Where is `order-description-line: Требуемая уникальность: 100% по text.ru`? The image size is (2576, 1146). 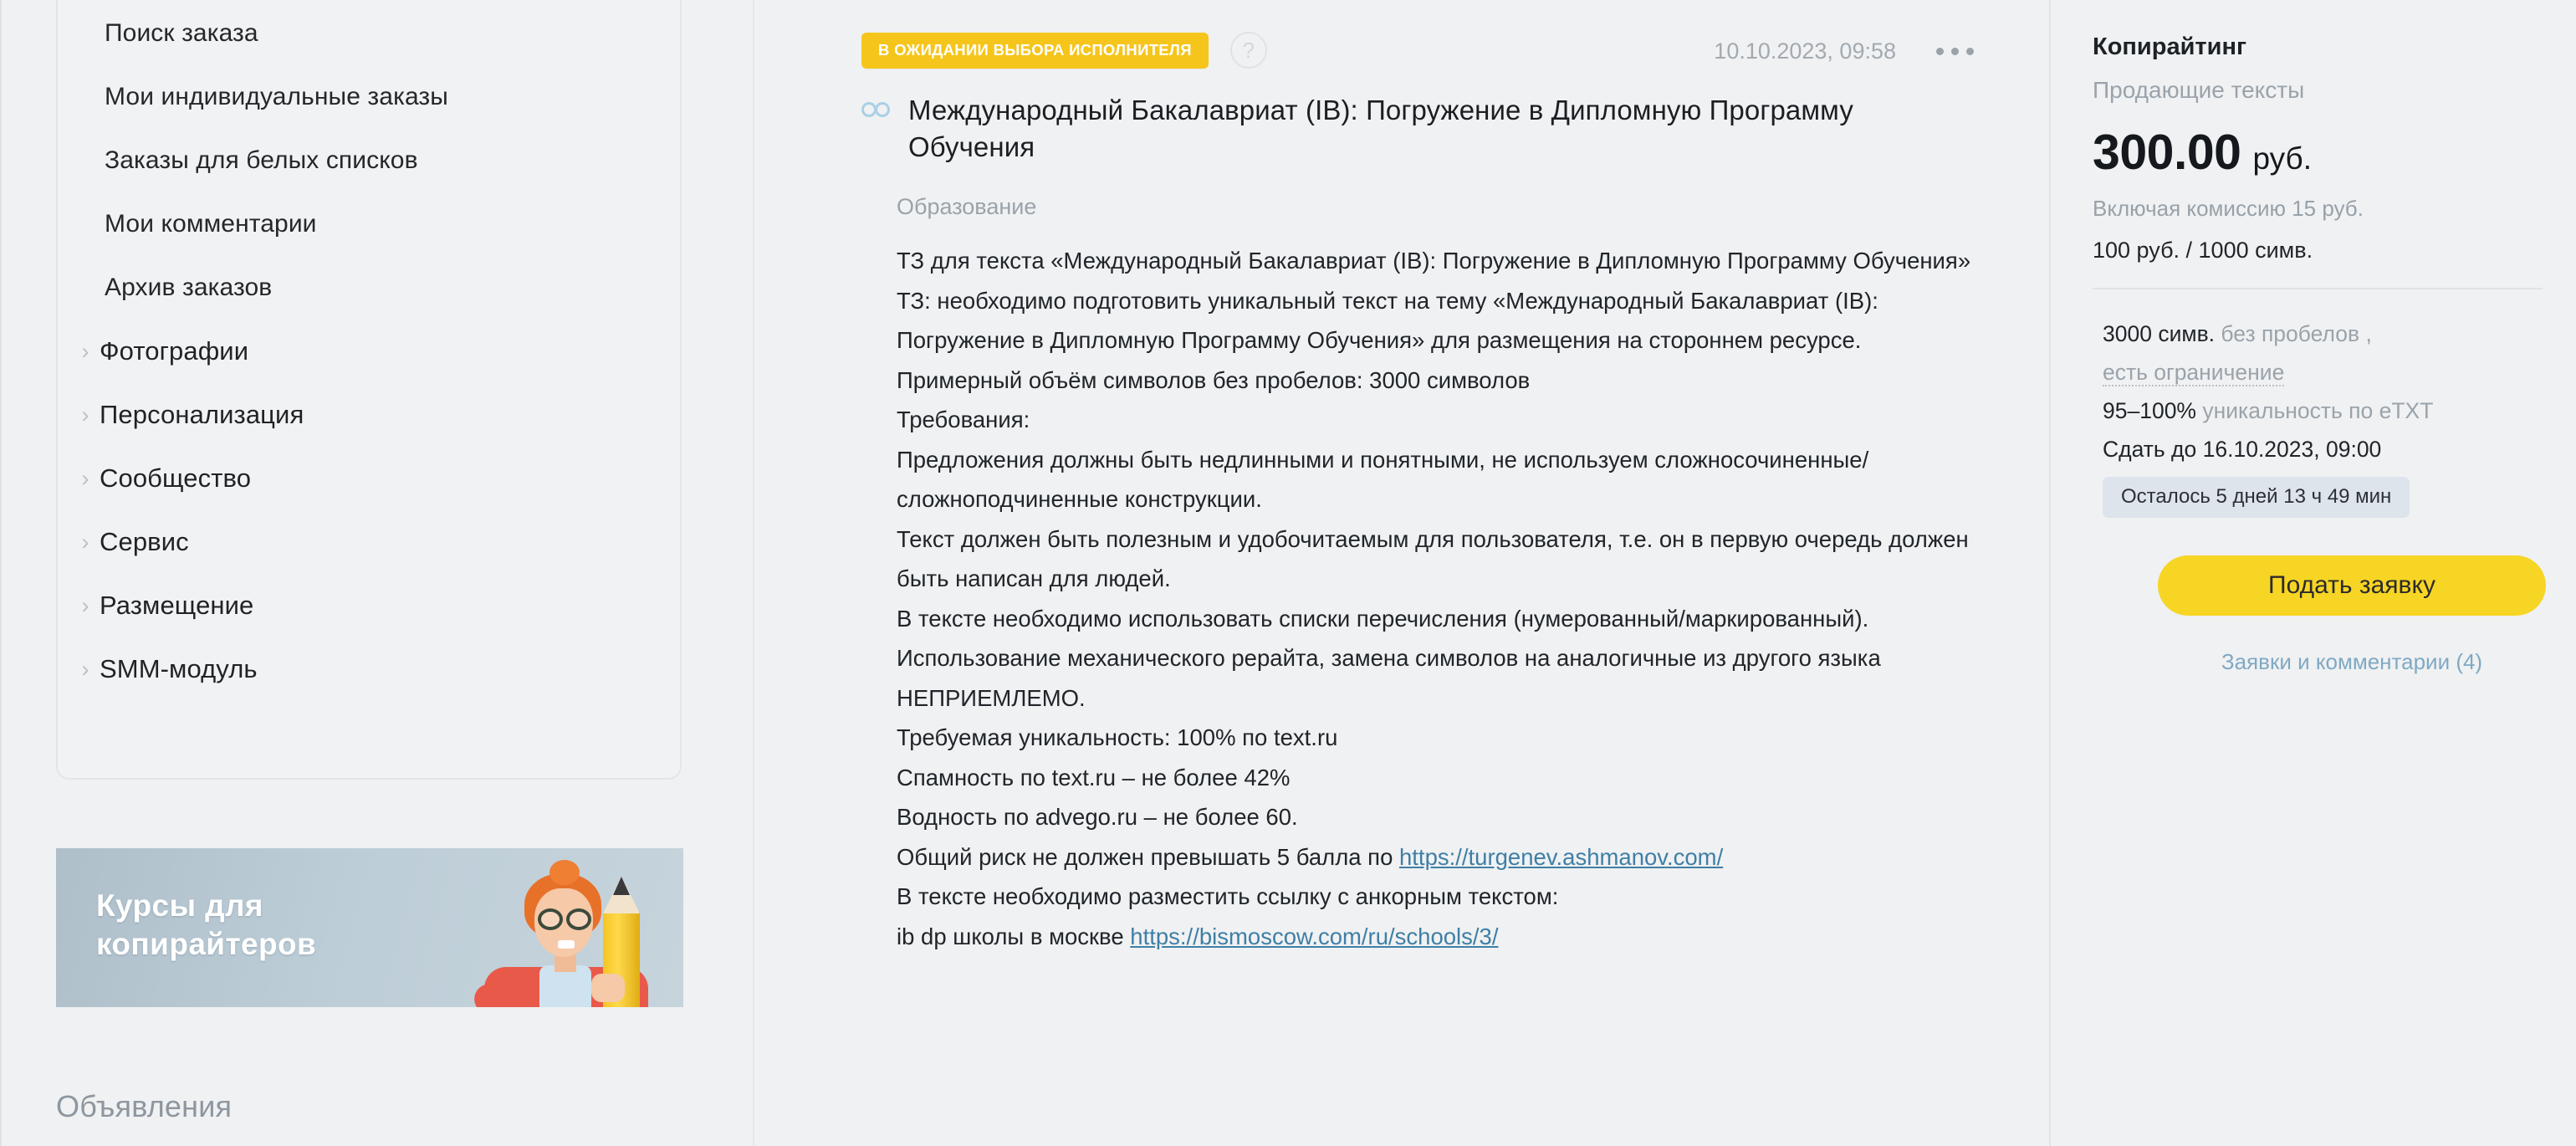 order-description-line: Требуемая уникальность: 100% по text.ru is located at coordinates (1117, 737).